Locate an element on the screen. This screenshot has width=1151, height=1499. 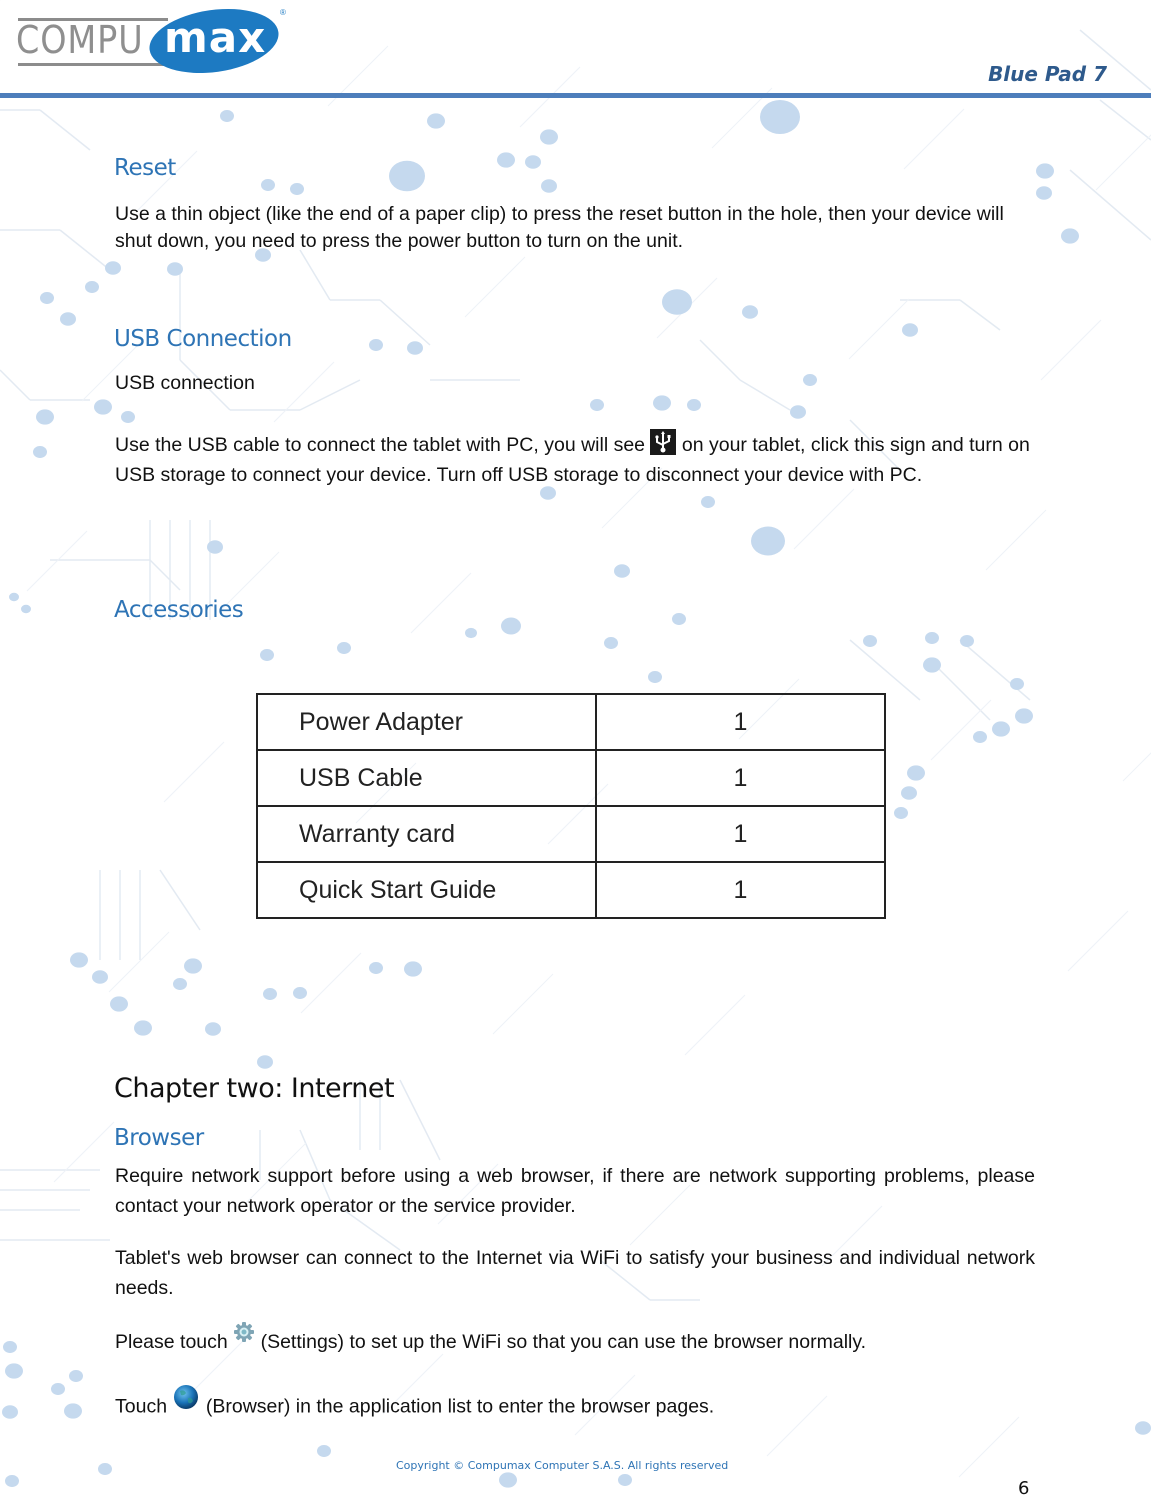
table-row: Quick Start Guide 1 is located at coordinates (571, 890).